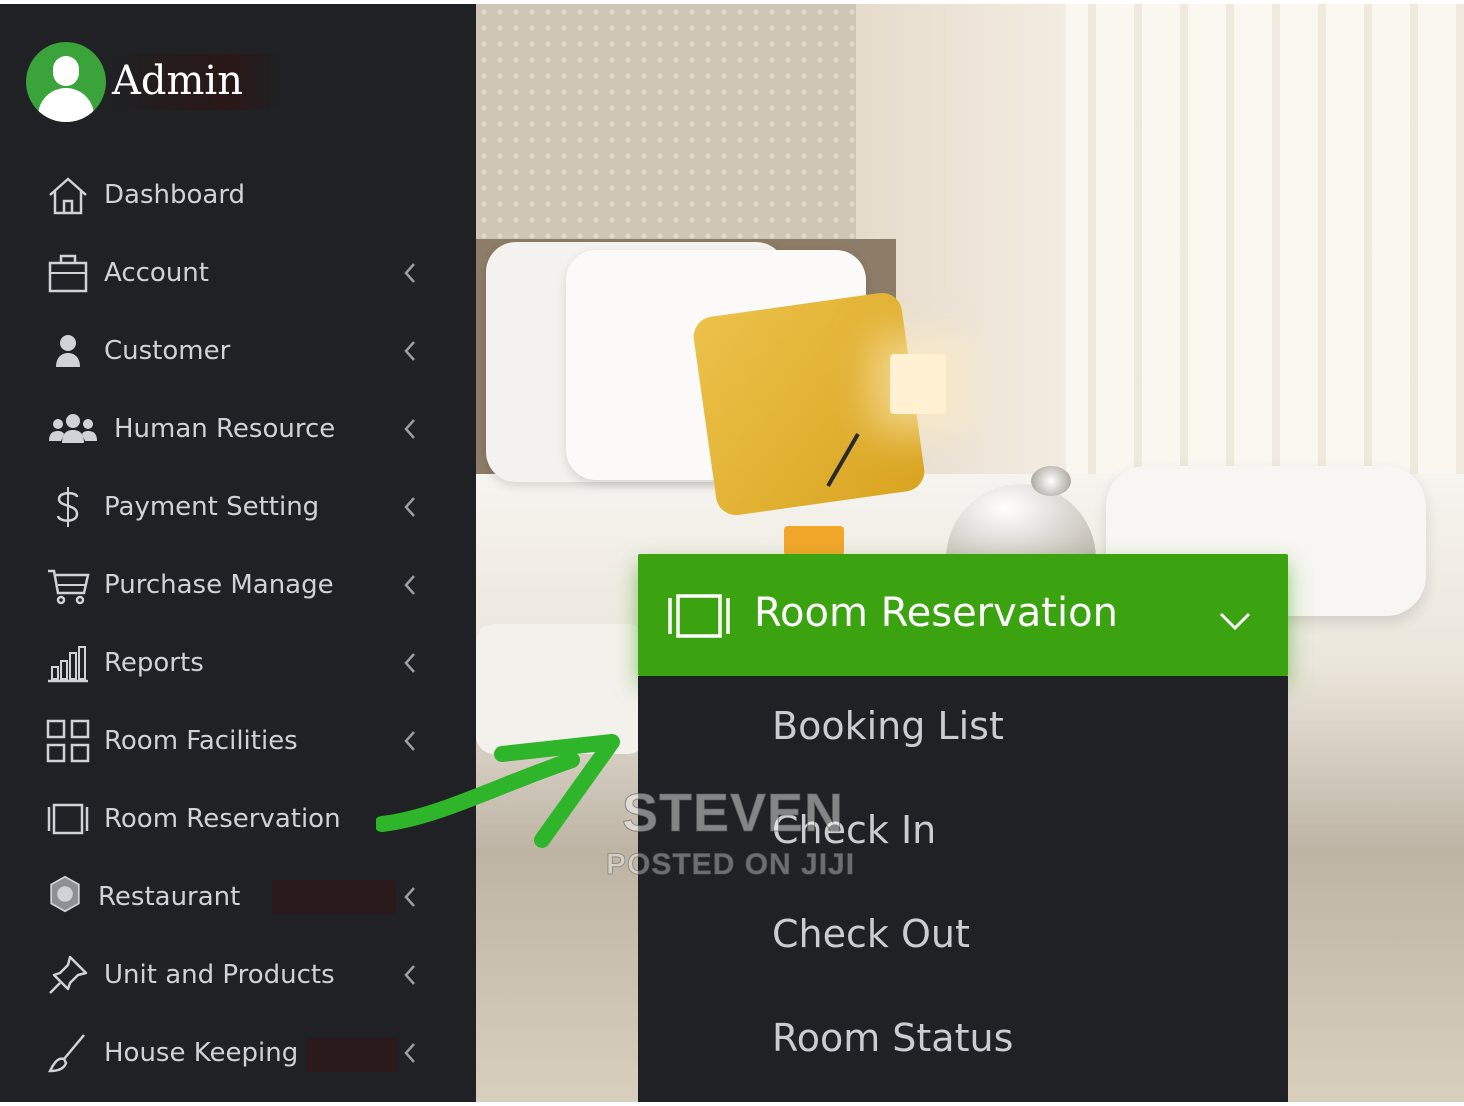  Describe the element at coordinates (238, 273) in the screenshot. I see `sidebar-item-account: Account` at that location.